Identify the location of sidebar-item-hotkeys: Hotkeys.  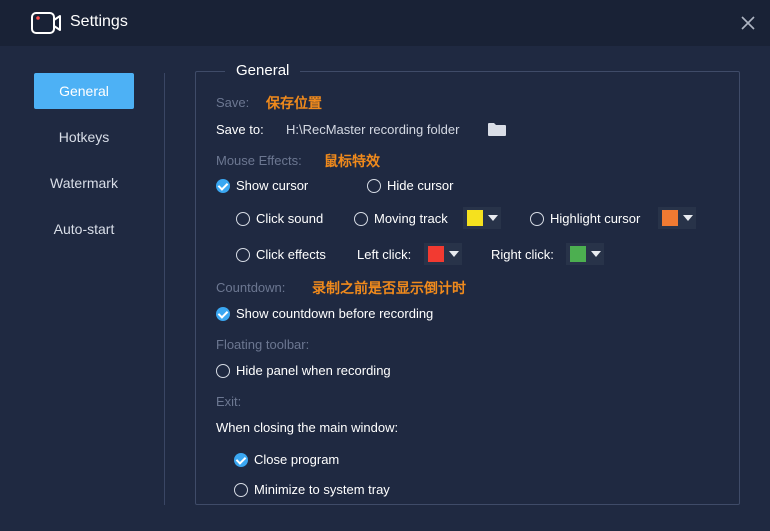
(84, 137).